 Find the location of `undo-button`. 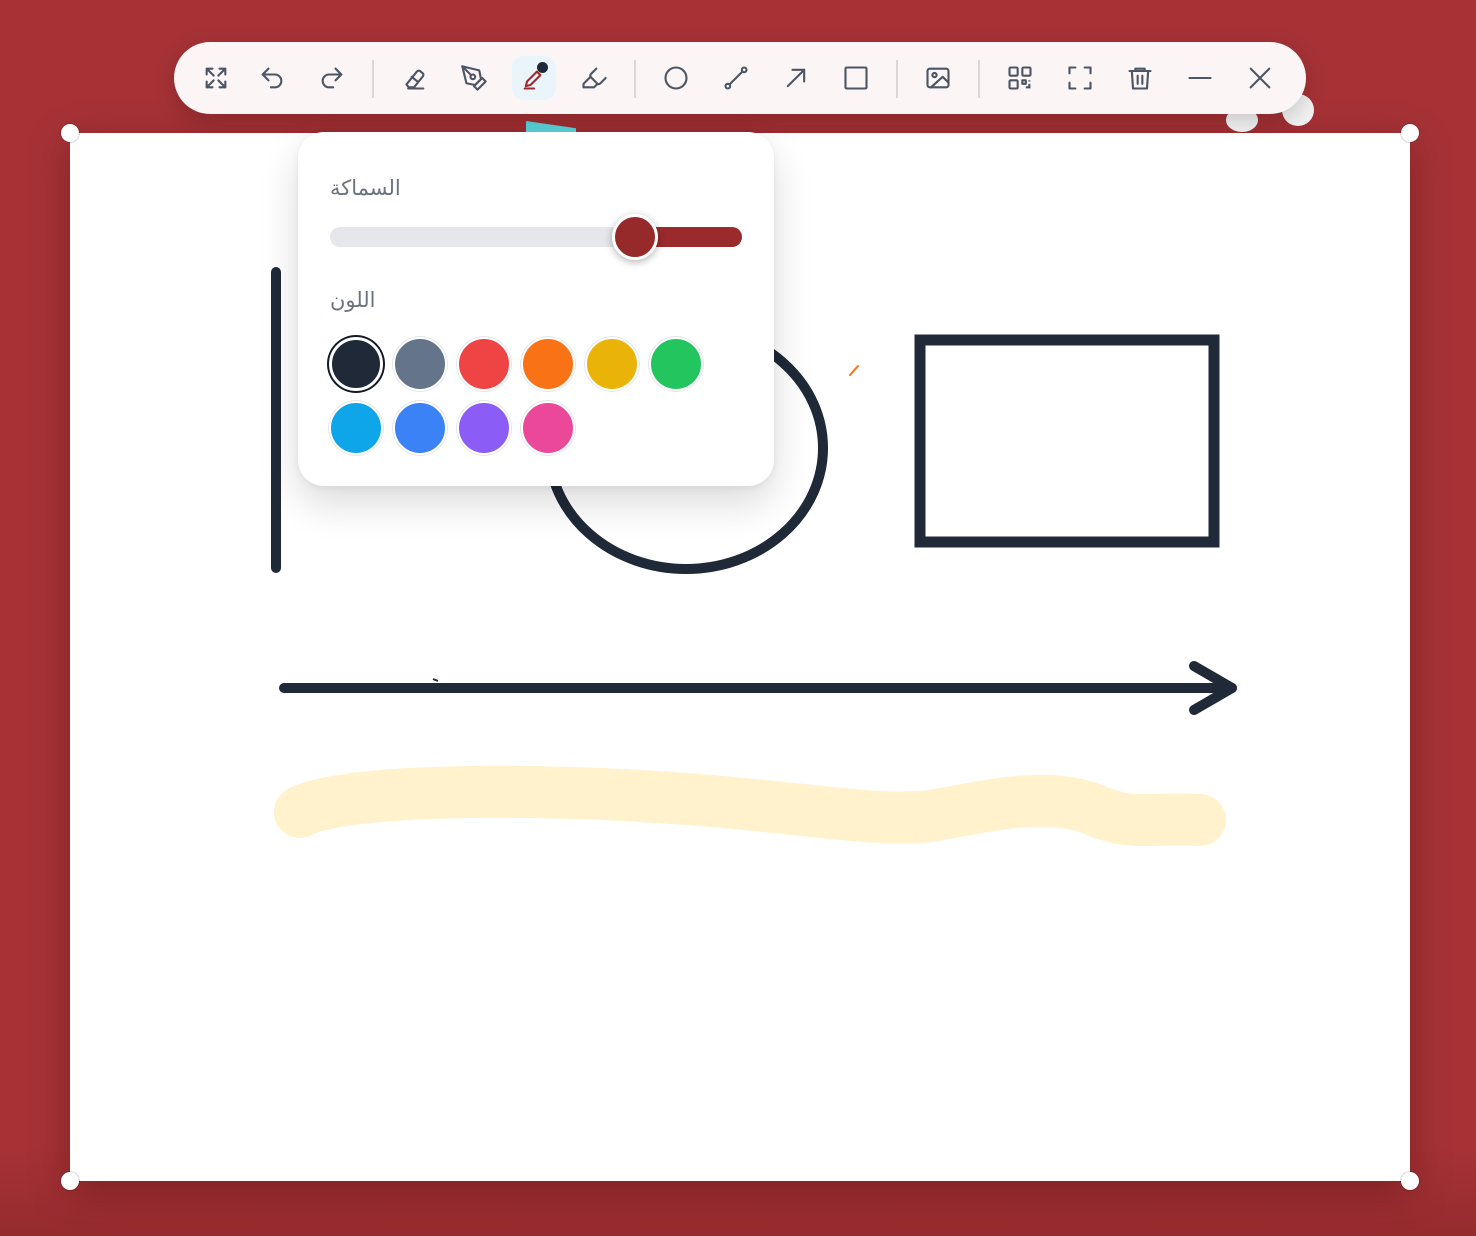

undo-button is located at coordinates (272, 78).